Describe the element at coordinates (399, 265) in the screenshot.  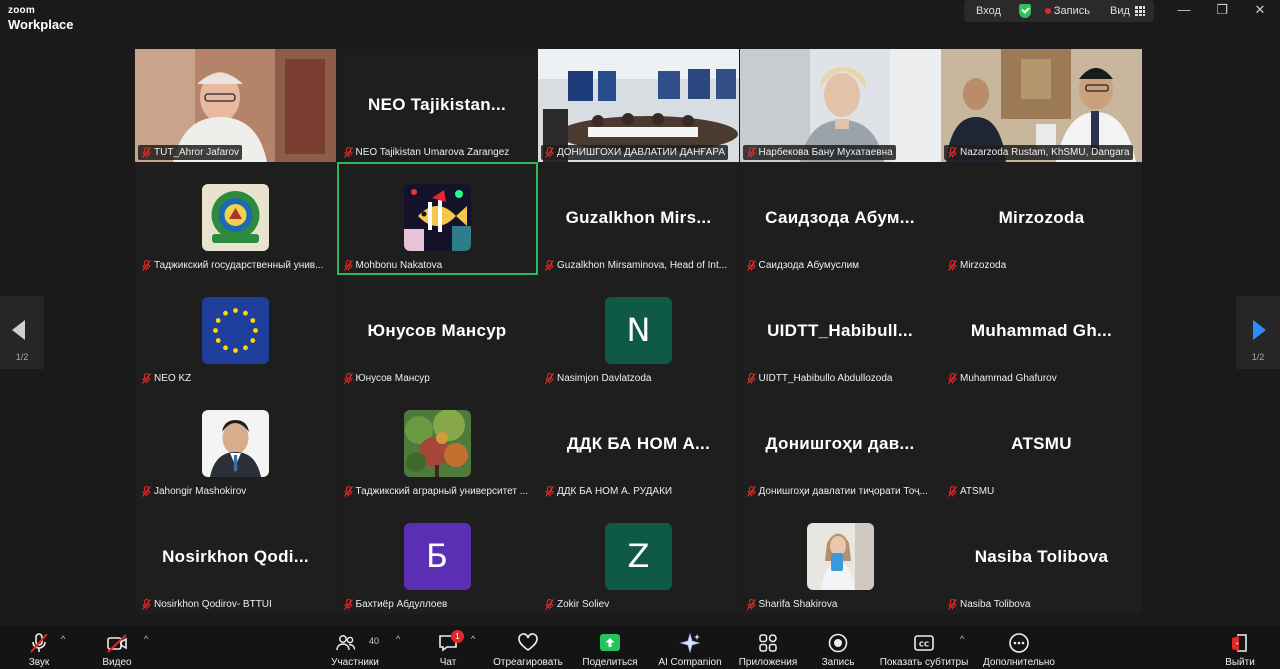
I see `participant-name: Mohbonu Nakatova` at that location.